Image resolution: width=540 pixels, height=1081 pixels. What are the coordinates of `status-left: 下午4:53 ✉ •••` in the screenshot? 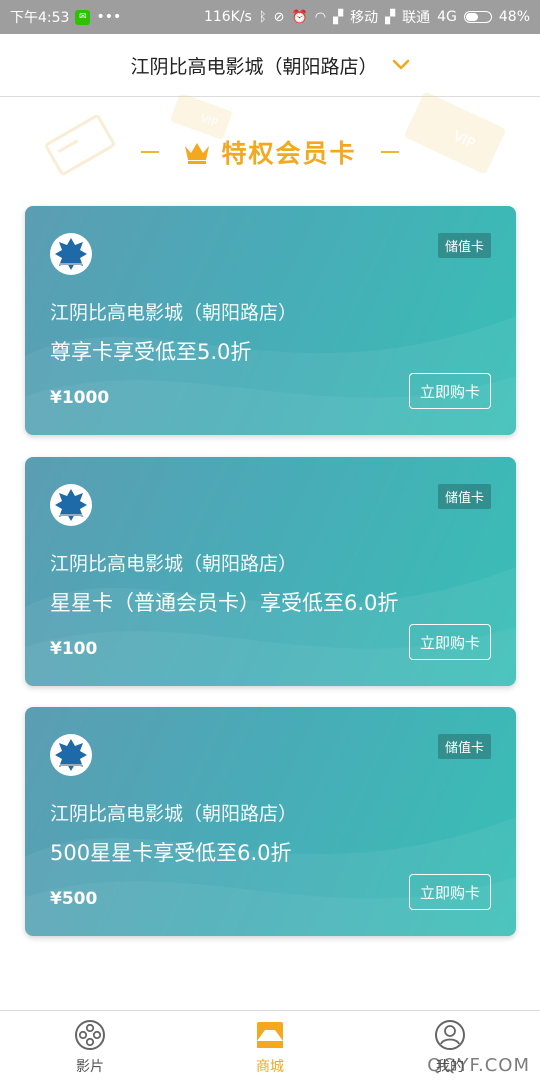 It's located at (65, 17).